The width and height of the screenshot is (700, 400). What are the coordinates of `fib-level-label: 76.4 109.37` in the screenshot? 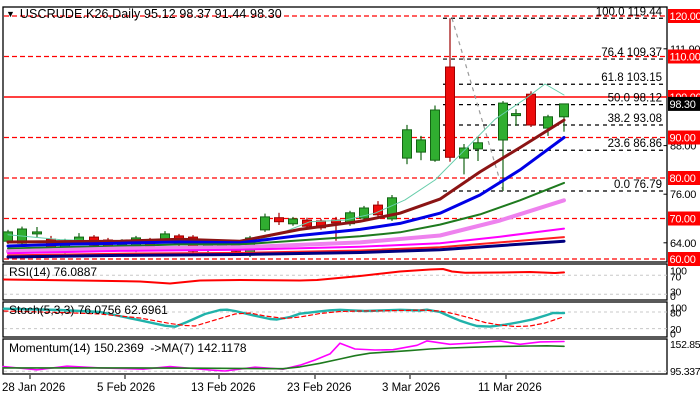 It's located at (631, 53).